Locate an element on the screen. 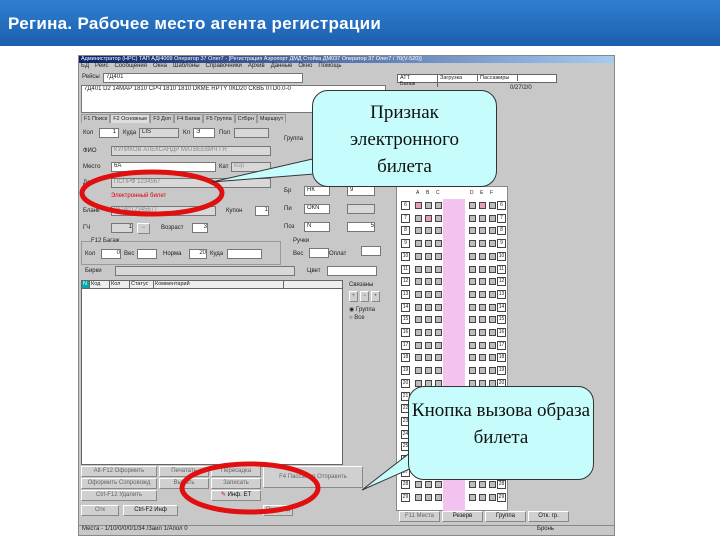 The width and height of the screenshot is (720, 540). callout-eticket: Признак электронного билета is located at coordinates (404, 138).